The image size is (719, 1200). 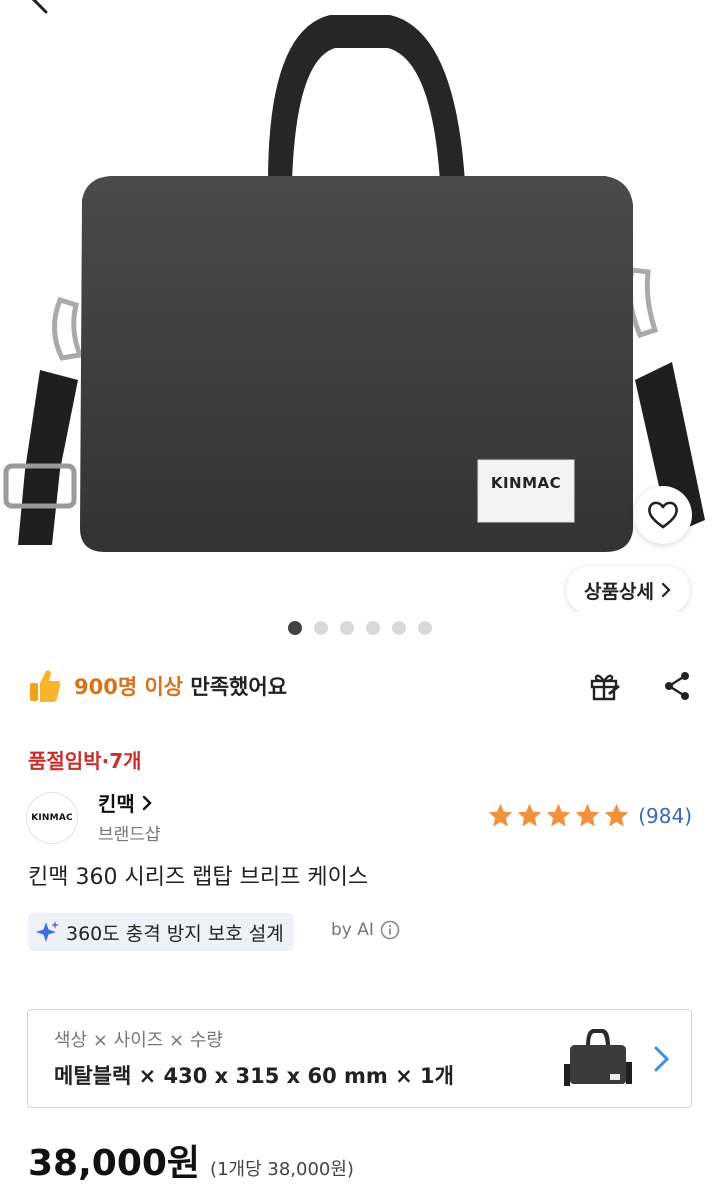 I want to click on ai-summary-chip: 360도 충격 방지 보호 설계, so click(x=161, y=932).